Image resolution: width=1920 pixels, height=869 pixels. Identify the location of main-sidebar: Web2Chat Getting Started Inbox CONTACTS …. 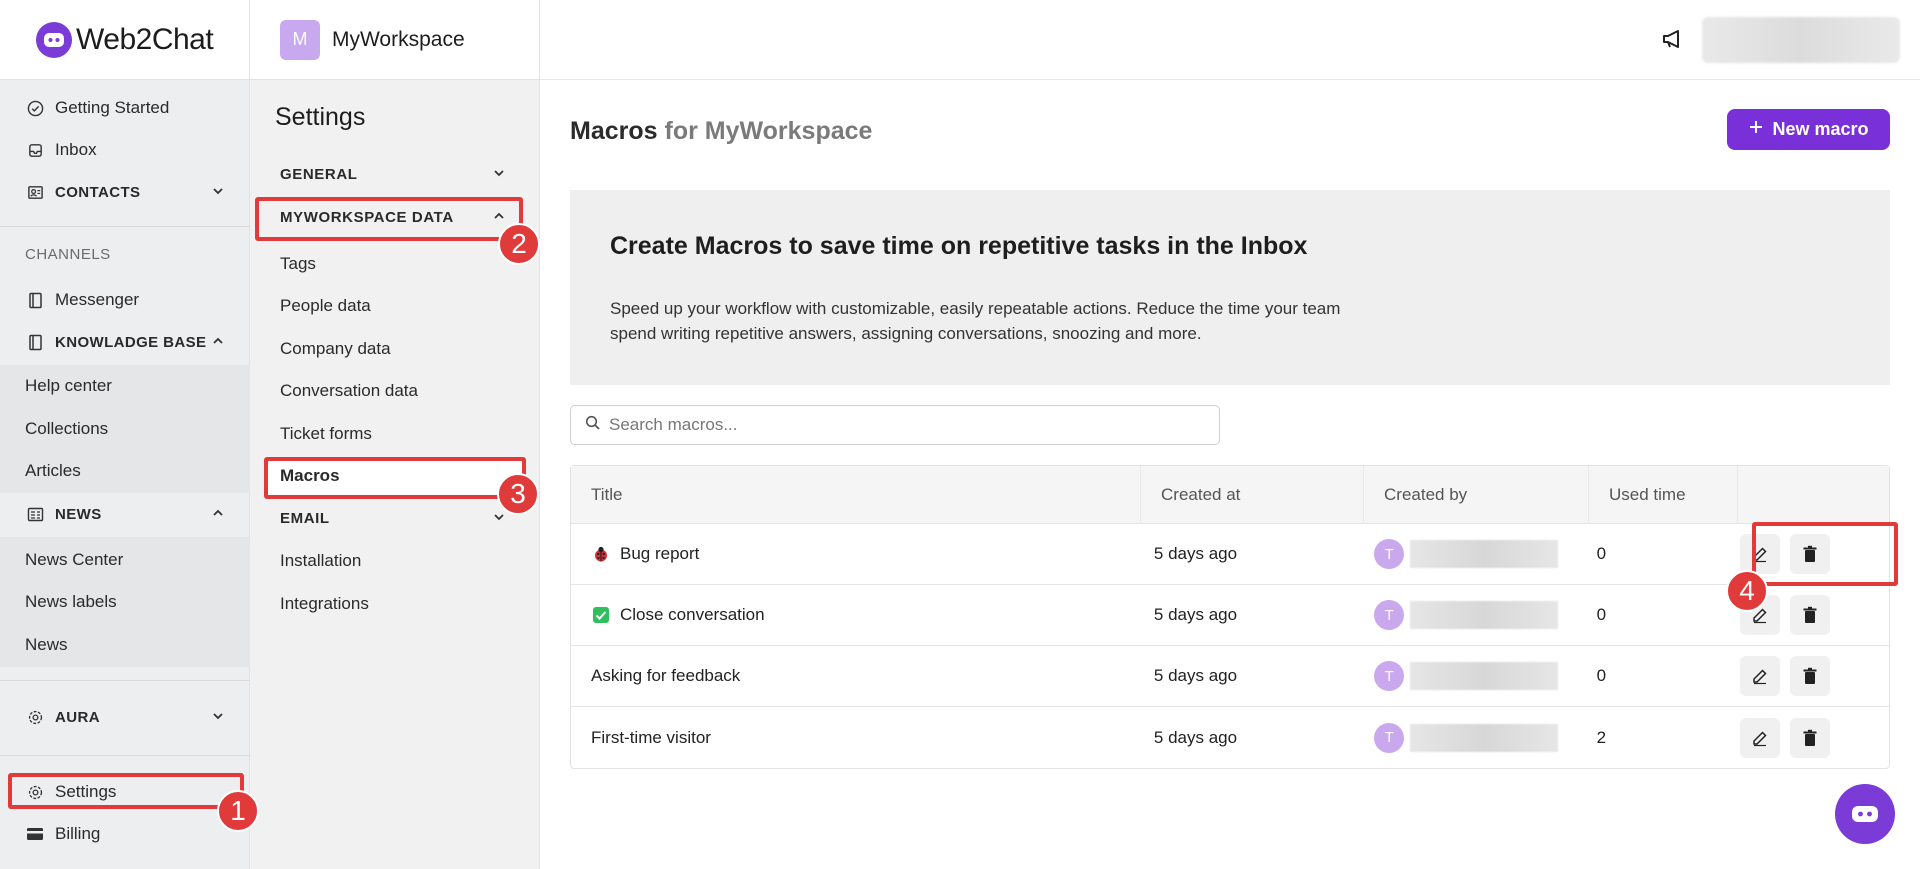
(125, 434).